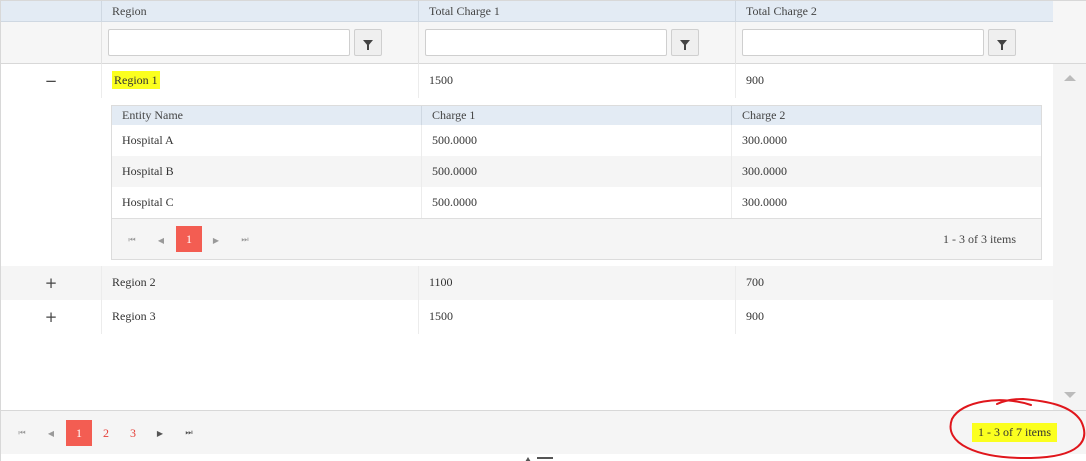 Image resolution: width=1086 pixels, height=461 pixels. What do you see at coordinates (540, 458) in the screenshot?
I see `resize-handle-icon` at bounding box center [540, 458].